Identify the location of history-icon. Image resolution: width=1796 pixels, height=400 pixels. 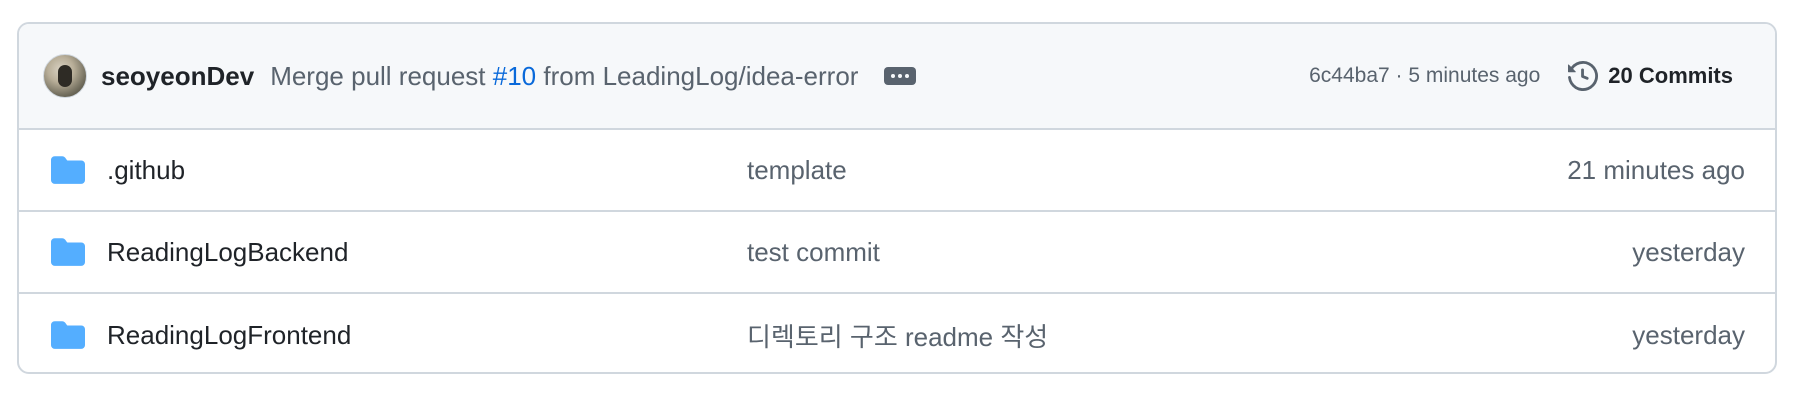
(1583, 76).